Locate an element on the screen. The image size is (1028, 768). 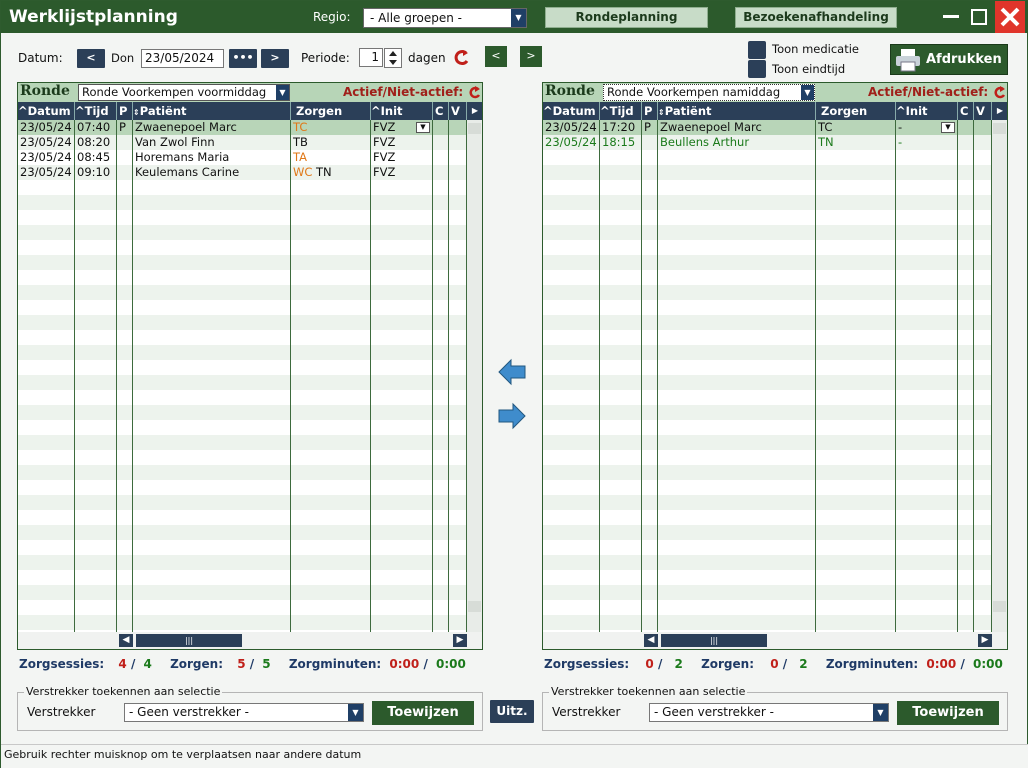
right-verstrekker-select: - Geen verstrekker - ▼ is located at coordinates (769, 712).